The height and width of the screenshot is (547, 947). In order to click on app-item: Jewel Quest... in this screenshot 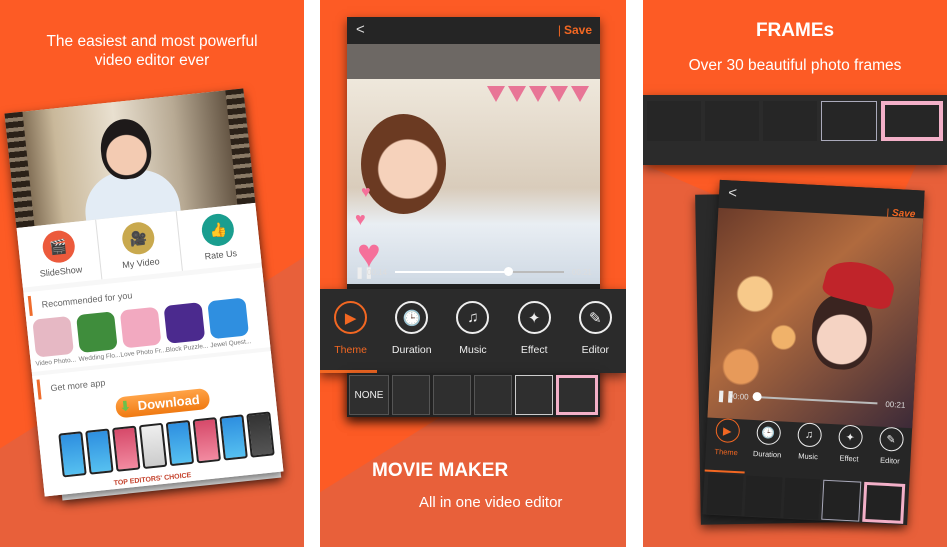, I will do `click(229, 323)`.